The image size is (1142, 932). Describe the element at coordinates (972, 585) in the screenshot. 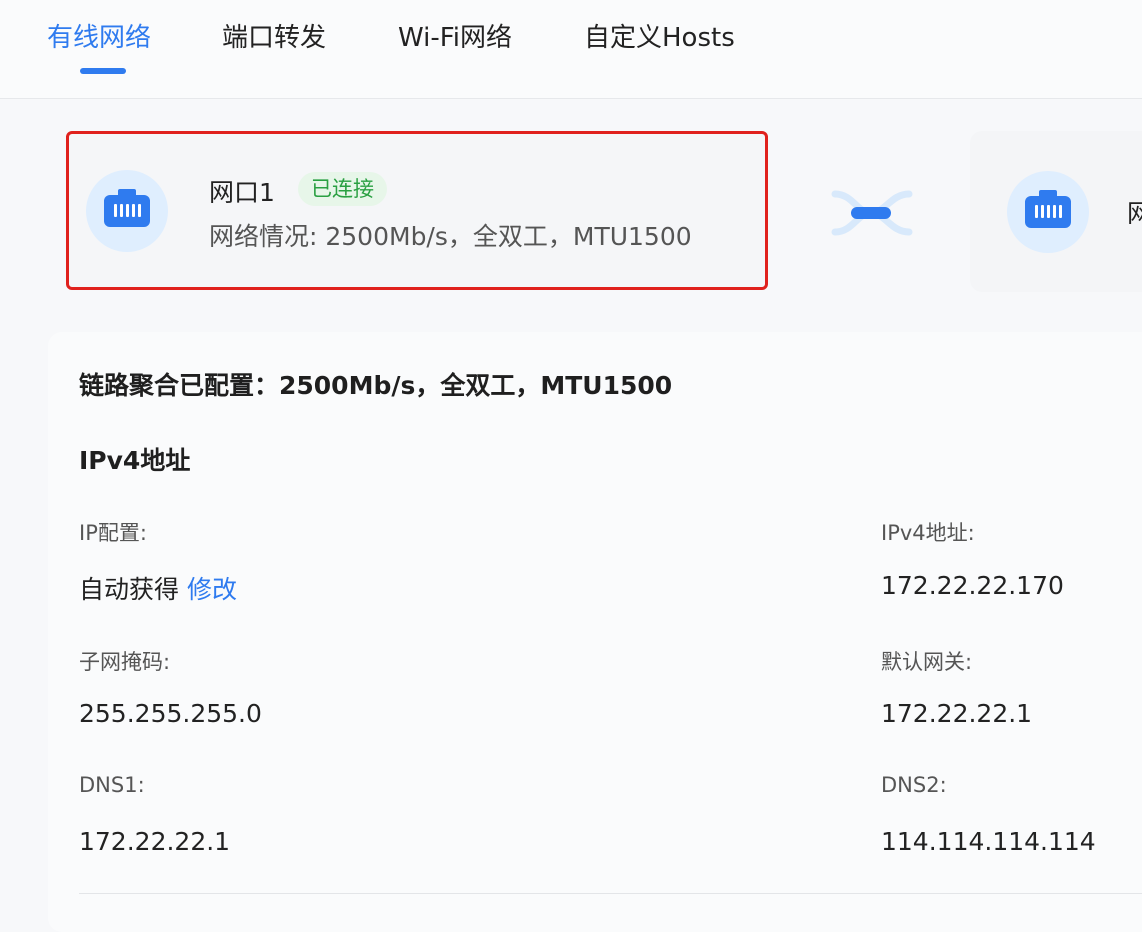

I see `ipv4-address-value: 172.22.22.170` at that location.